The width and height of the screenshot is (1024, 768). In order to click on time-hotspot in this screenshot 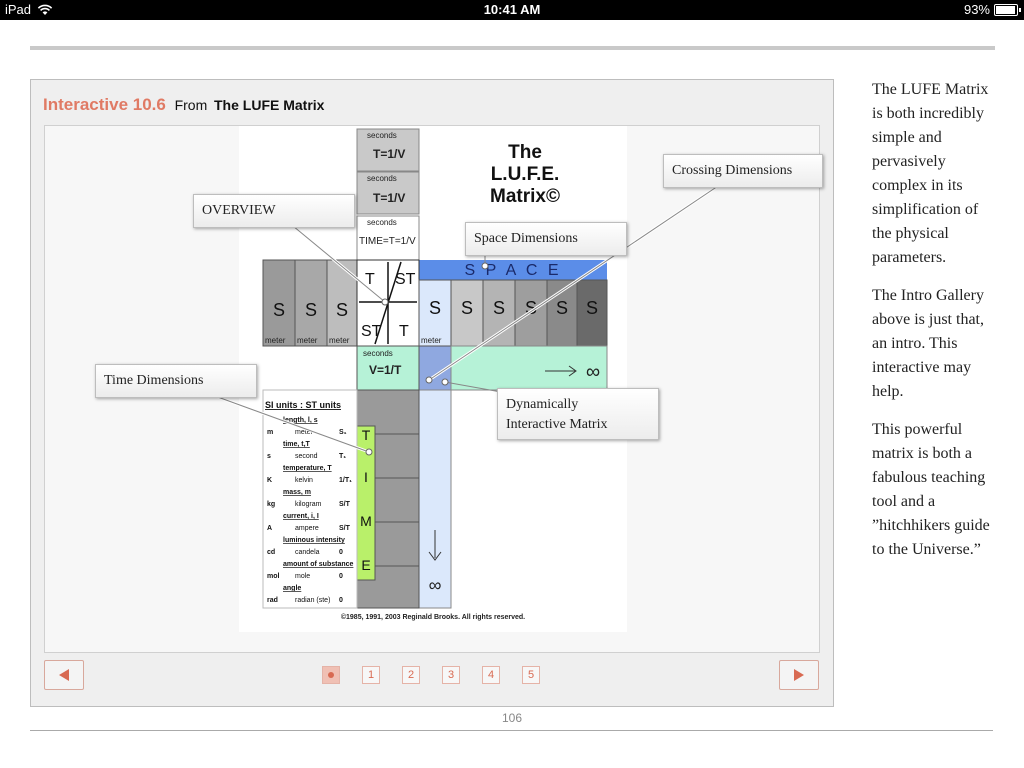, I will do `click(369, 452)`.